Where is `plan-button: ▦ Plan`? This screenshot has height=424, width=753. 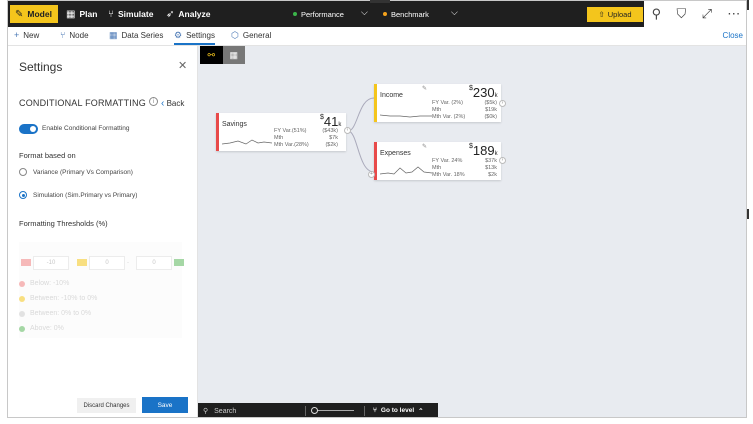
plan-button: ▦ Plan is located at coordinates (81, 14).